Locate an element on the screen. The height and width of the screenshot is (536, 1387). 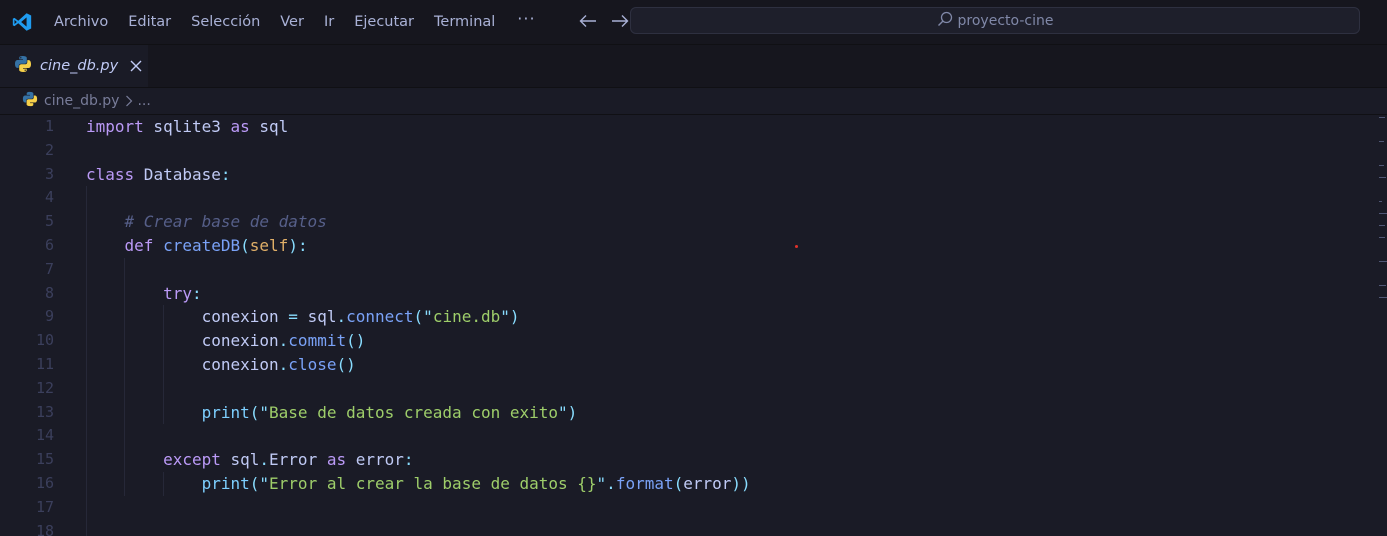
line-number: 10 is located at coordinates (44, 340).